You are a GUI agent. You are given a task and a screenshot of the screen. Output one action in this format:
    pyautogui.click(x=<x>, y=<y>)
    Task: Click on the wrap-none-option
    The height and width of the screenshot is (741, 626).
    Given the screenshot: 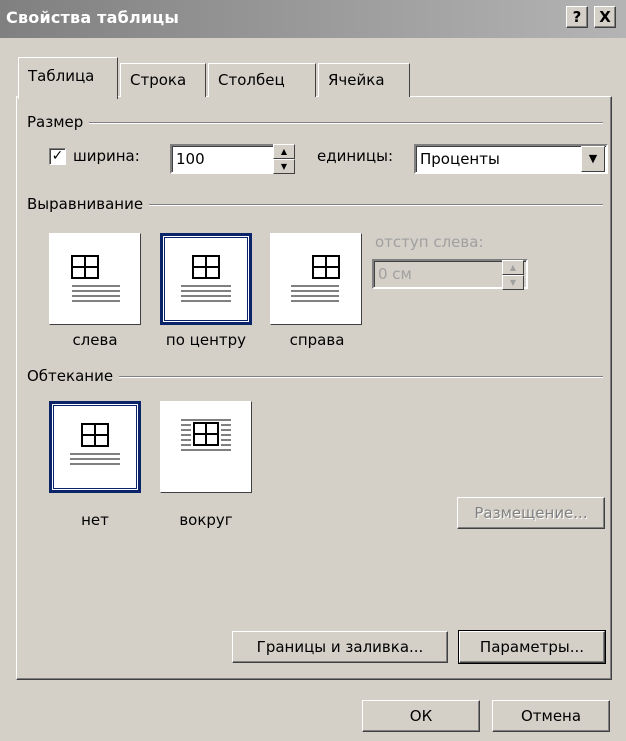 What is the action you would take?
    pyautogui.click(x=95, y=447)
    